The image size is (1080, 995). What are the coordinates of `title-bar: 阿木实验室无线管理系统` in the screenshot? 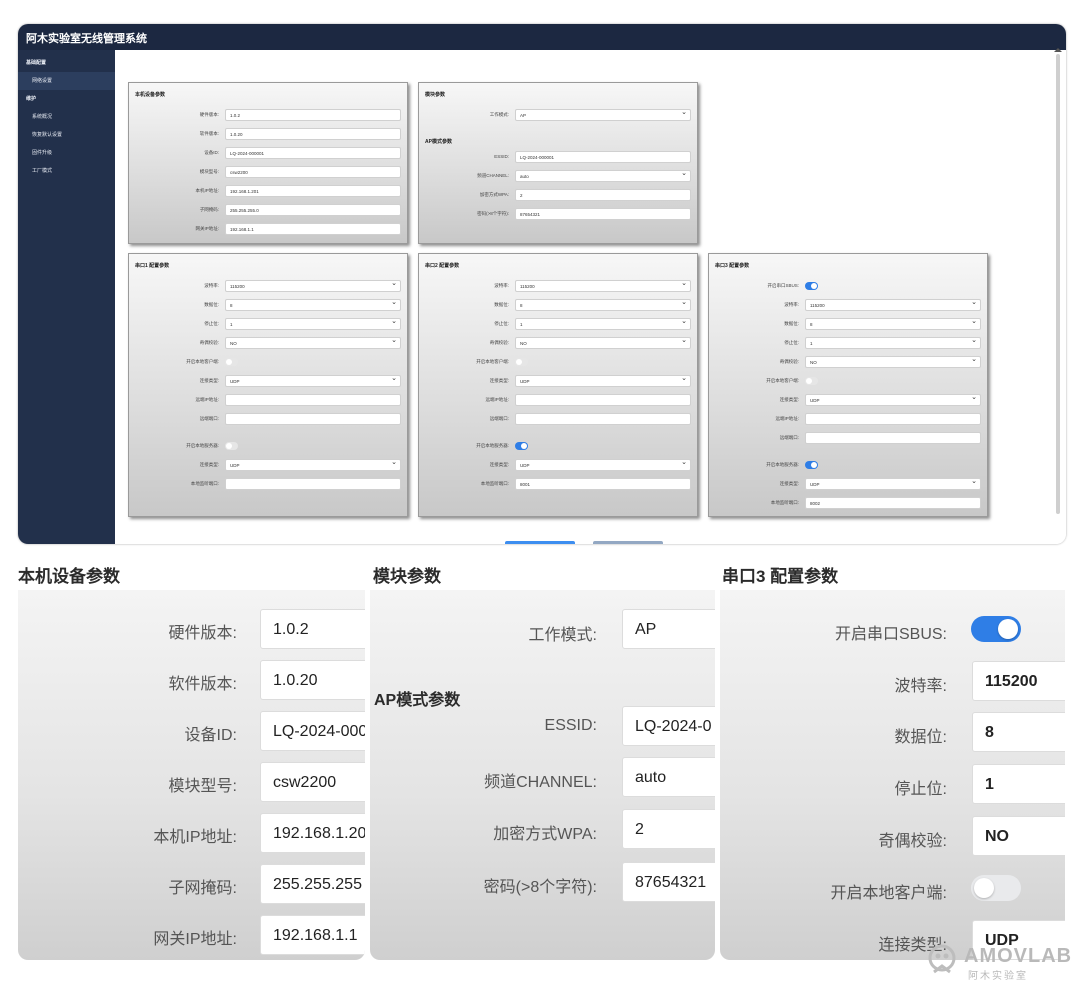 It's located at (542, 37).